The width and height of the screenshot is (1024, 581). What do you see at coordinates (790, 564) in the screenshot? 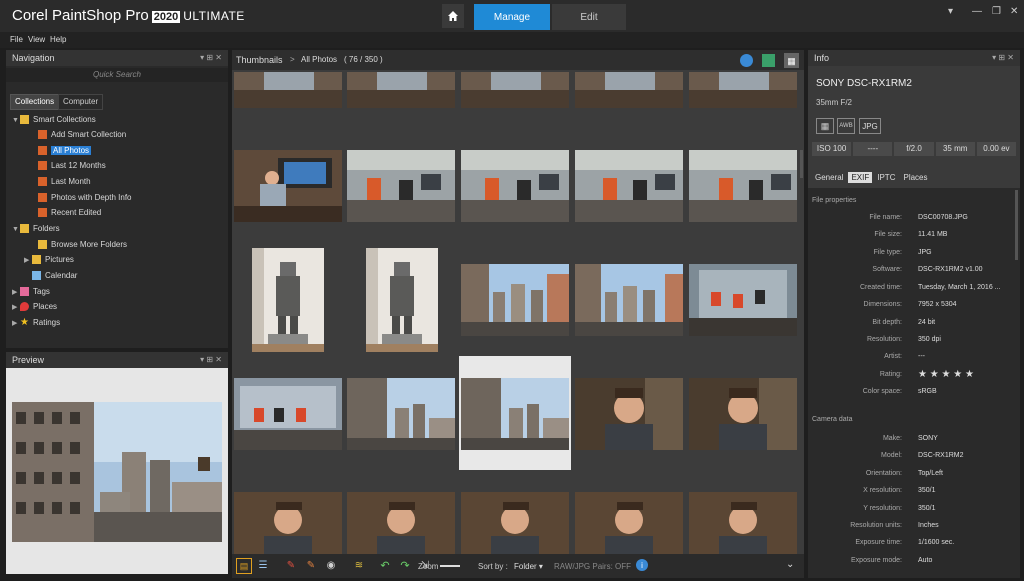
I see `chevron-down-icon: ⌄` at bounding box center [790, 564].